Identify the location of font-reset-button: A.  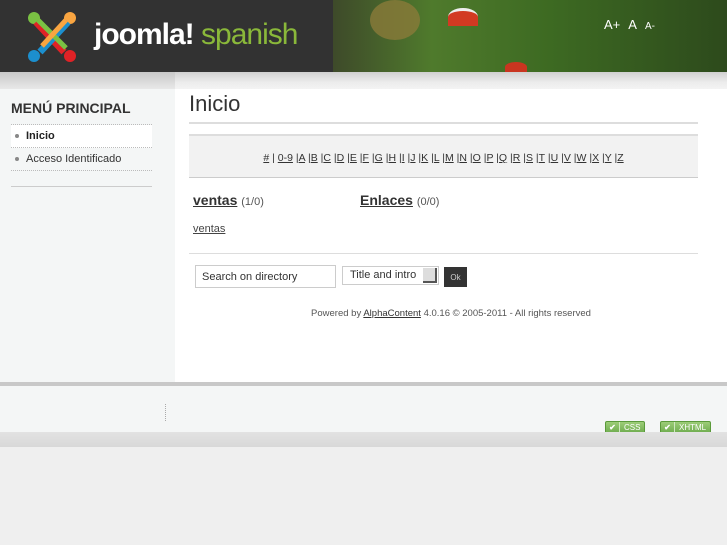
(632, 24).